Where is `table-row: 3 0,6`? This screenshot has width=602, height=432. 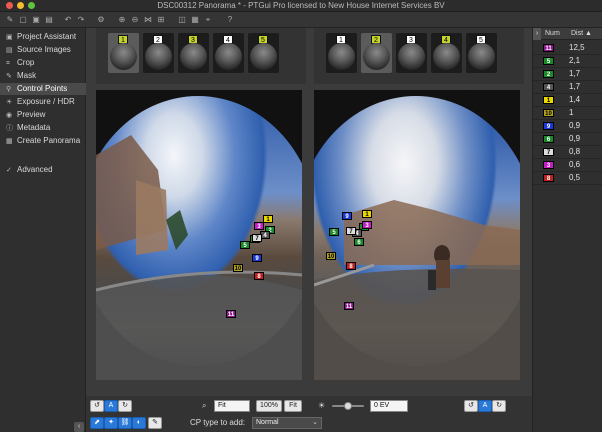
table-row: 3 0,6 is located at coordinates (567, 165).